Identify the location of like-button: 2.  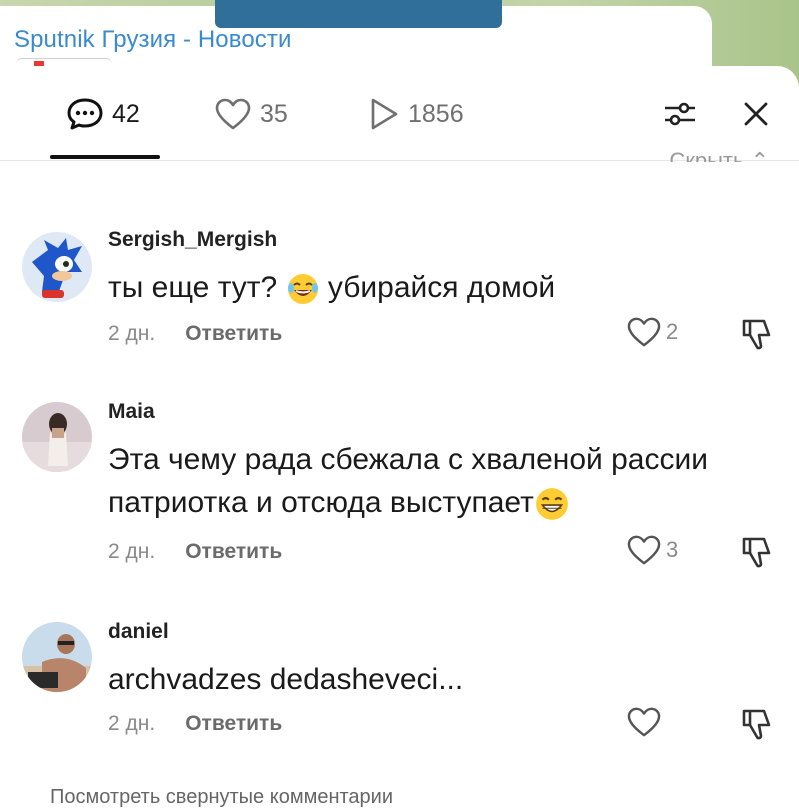
(652, 332).